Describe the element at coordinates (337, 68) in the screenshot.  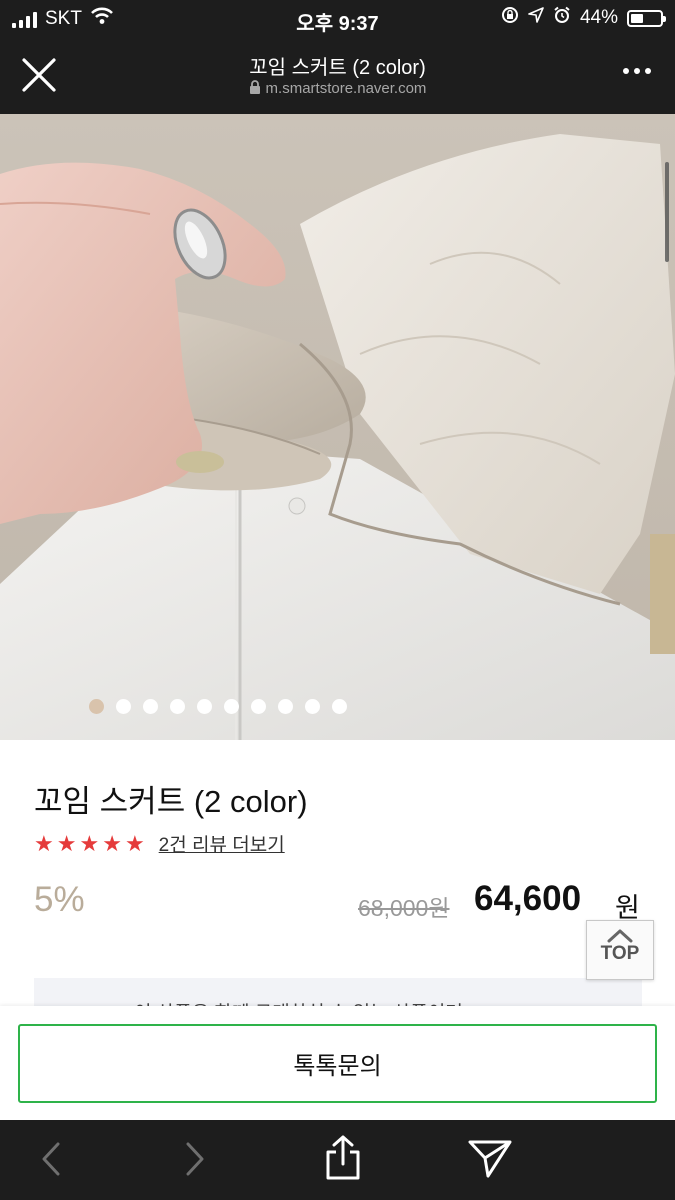
I see `page-title: 꼬임 스커트 (2 color)` at that location.